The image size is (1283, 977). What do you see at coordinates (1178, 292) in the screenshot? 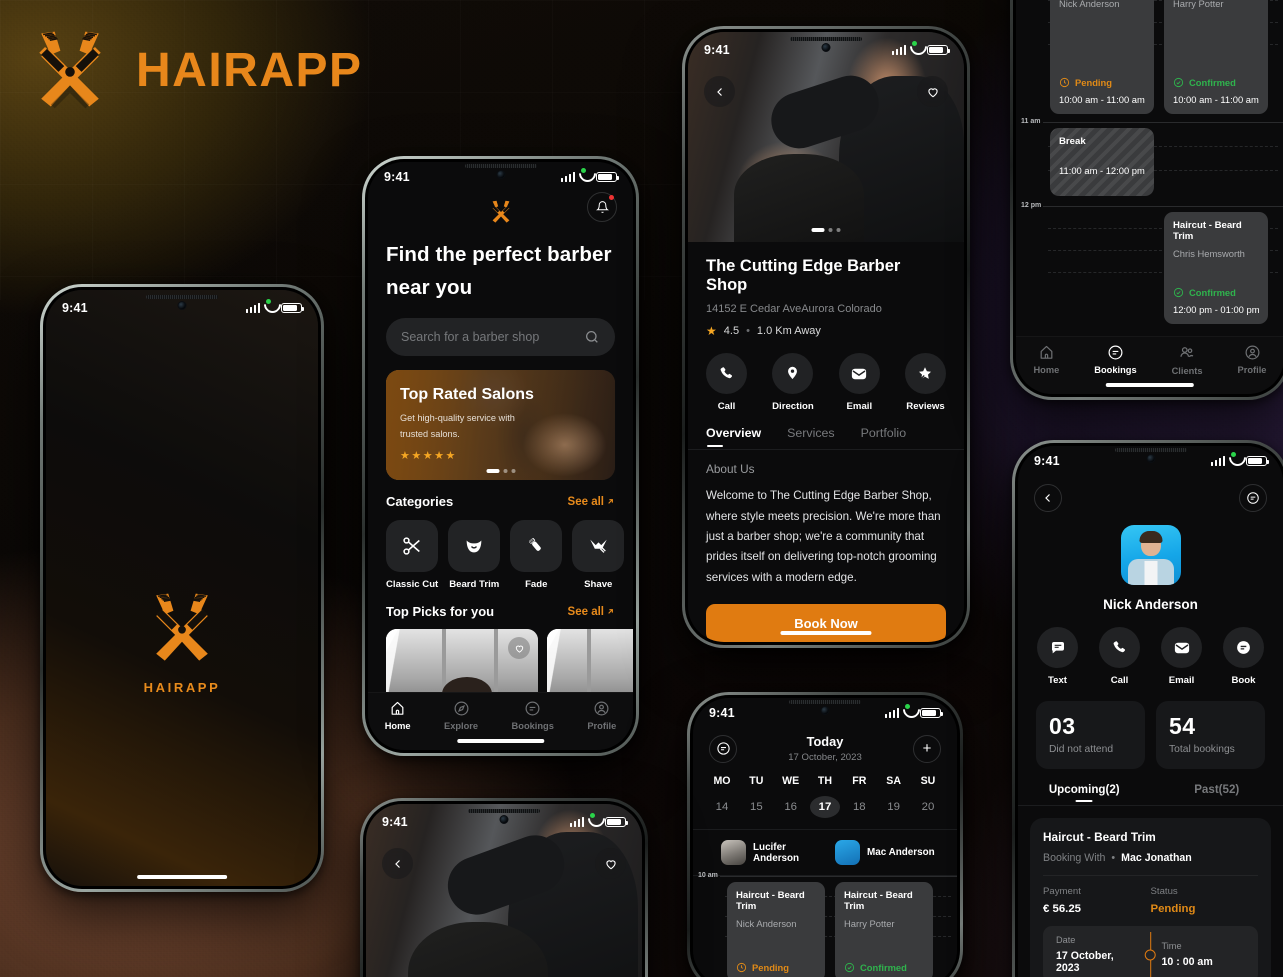
I see `check-circle-icon` at bounding box center [1178, 292].